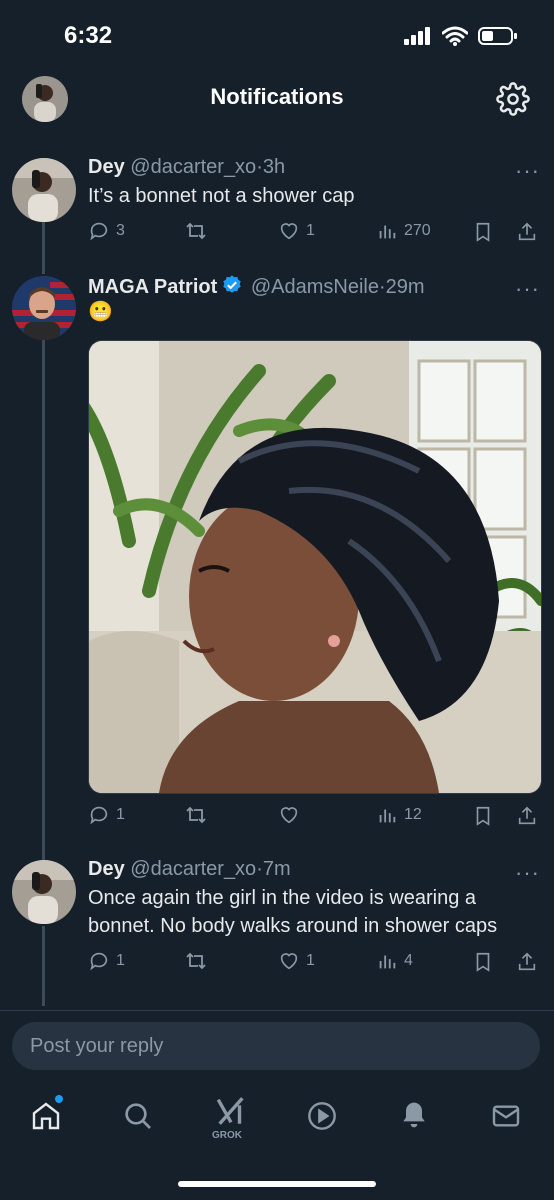 The image size is (554, 1200). I want to click on tweet-header: Dey @dacarter_xo·3h, so click(187, 167).